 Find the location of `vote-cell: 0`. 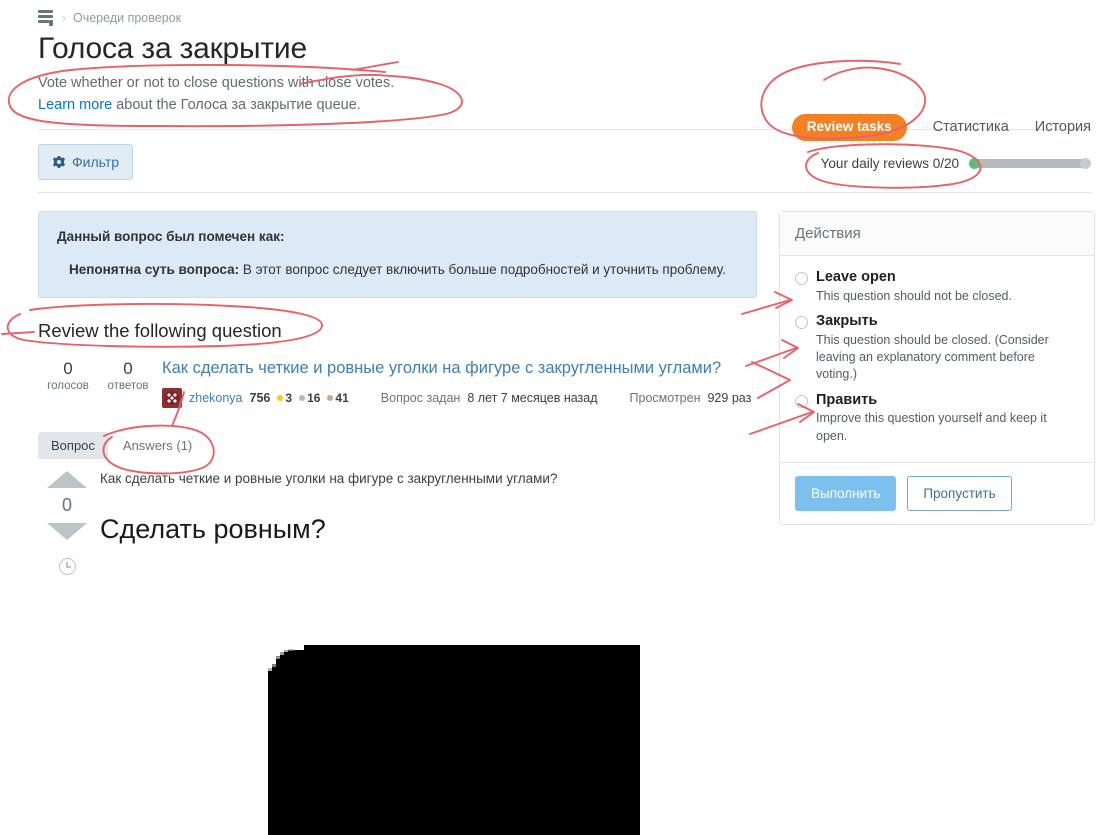

vote-cell: 0 is located at coordinates (67, 522).